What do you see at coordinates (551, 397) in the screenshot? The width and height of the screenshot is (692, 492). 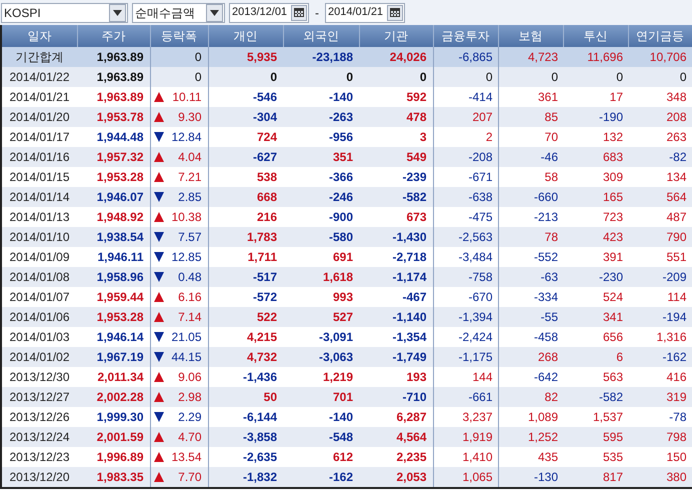 I see `table-cell-text: 82` at bounding box center [551, 397].